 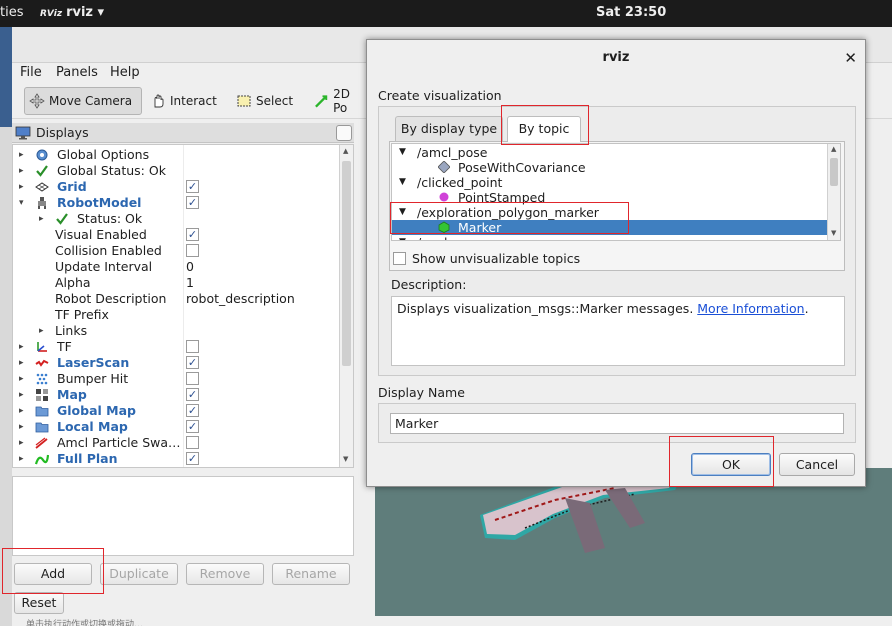 What do you see at coordinates (178, 283) in the screenshot?
I see `display-row: Alpha 1` at bounding box center [178, 283].